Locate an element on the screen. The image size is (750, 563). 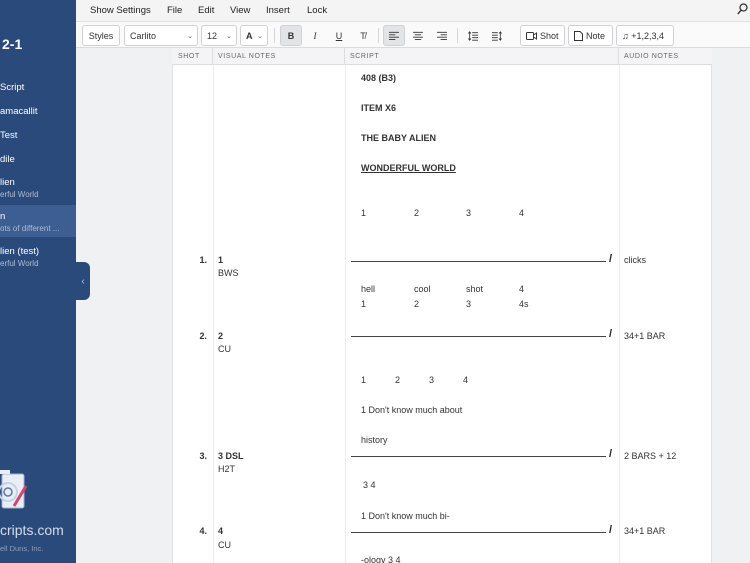
font-size-select: 12 ⌄ is located at coordinates (219, 35).